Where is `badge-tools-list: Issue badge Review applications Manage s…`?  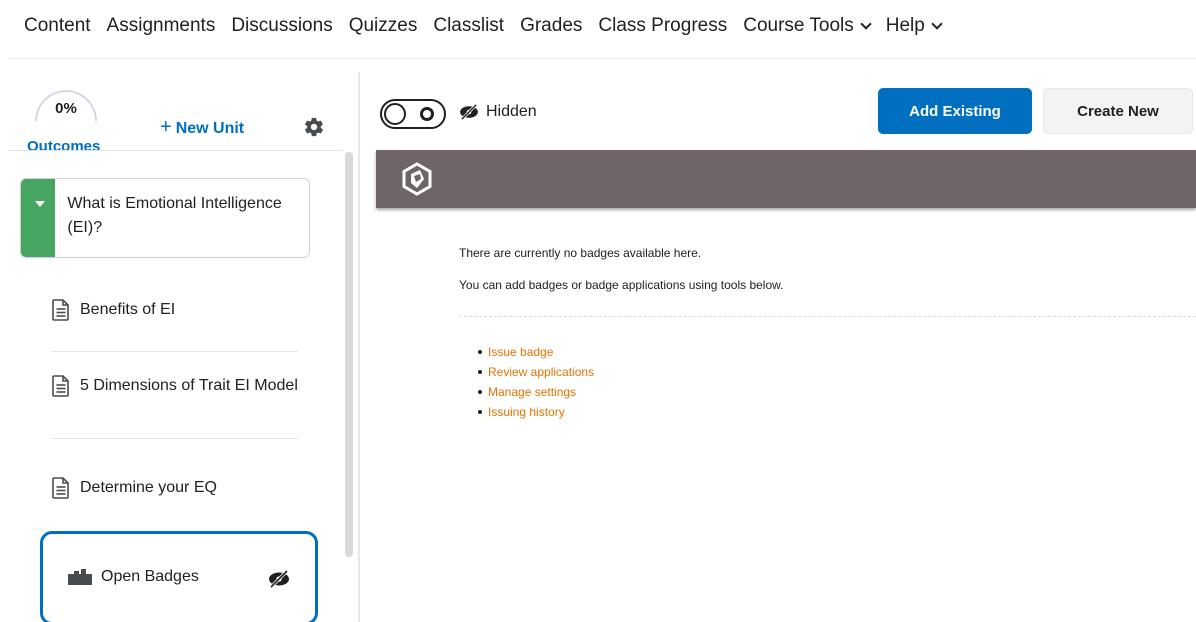
badge-tools-list: Issue badge Review applications Manage s… is located at coordinates (536, 382).